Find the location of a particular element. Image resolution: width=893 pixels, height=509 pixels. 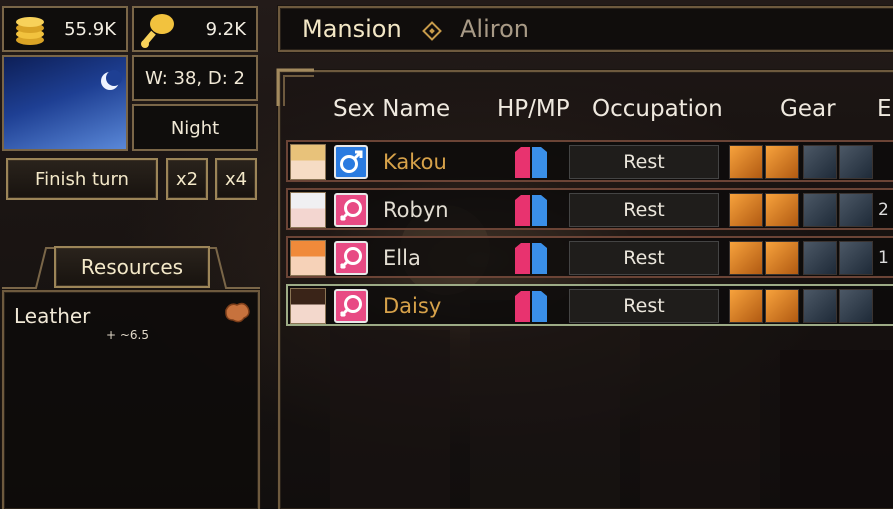

gold-counter: 55.9K is located at coordinates (65, 29).